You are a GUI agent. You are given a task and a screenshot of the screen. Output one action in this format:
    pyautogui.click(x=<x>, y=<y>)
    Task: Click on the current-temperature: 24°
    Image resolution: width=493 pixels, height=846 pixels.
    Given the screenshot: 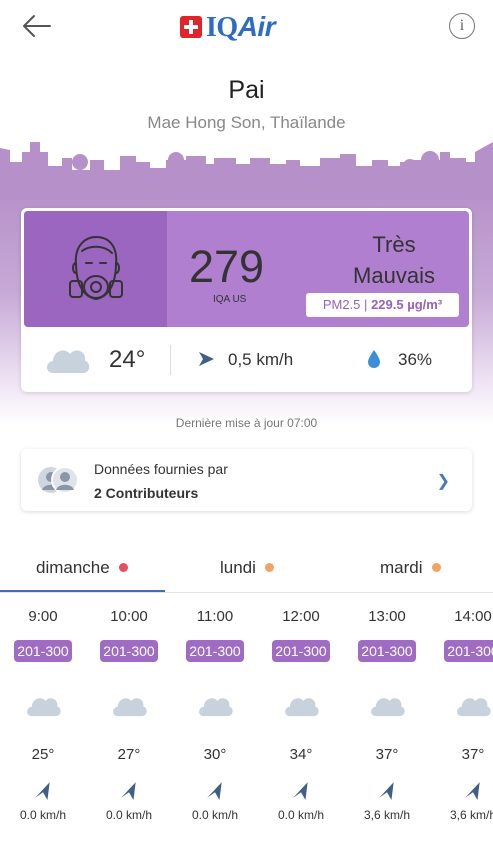 What is the action you would take?
    pyautogui.click(x=127, y=359)
    